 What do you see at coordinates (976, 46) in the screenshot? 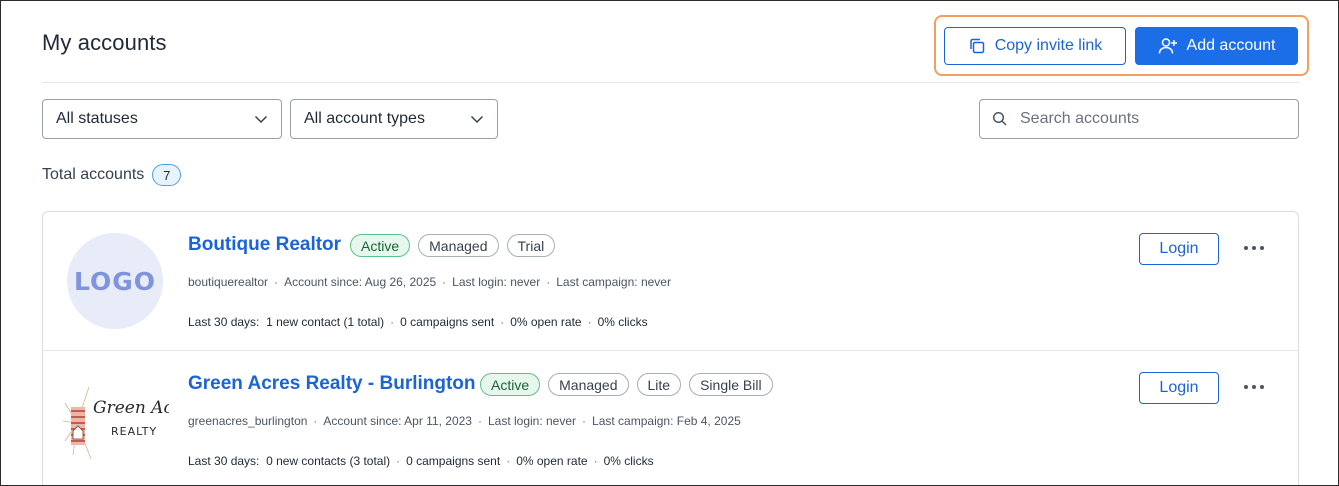
I see `copy-icon` at bounding box center [976, 46].